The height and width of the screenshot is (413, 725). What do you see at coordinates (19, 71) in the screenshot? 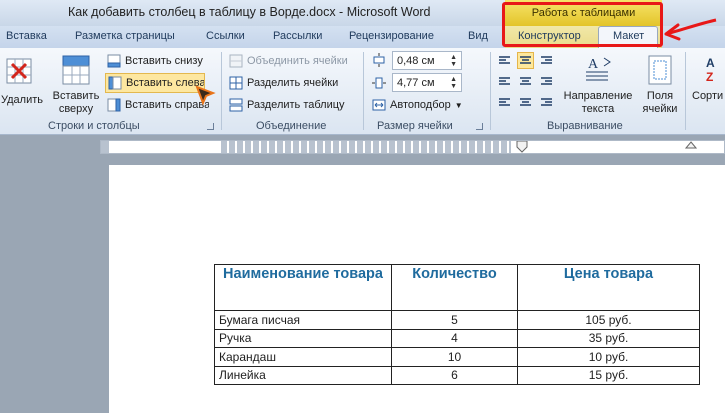
I see `delete-table-icon` at bounding box center [19, 71].